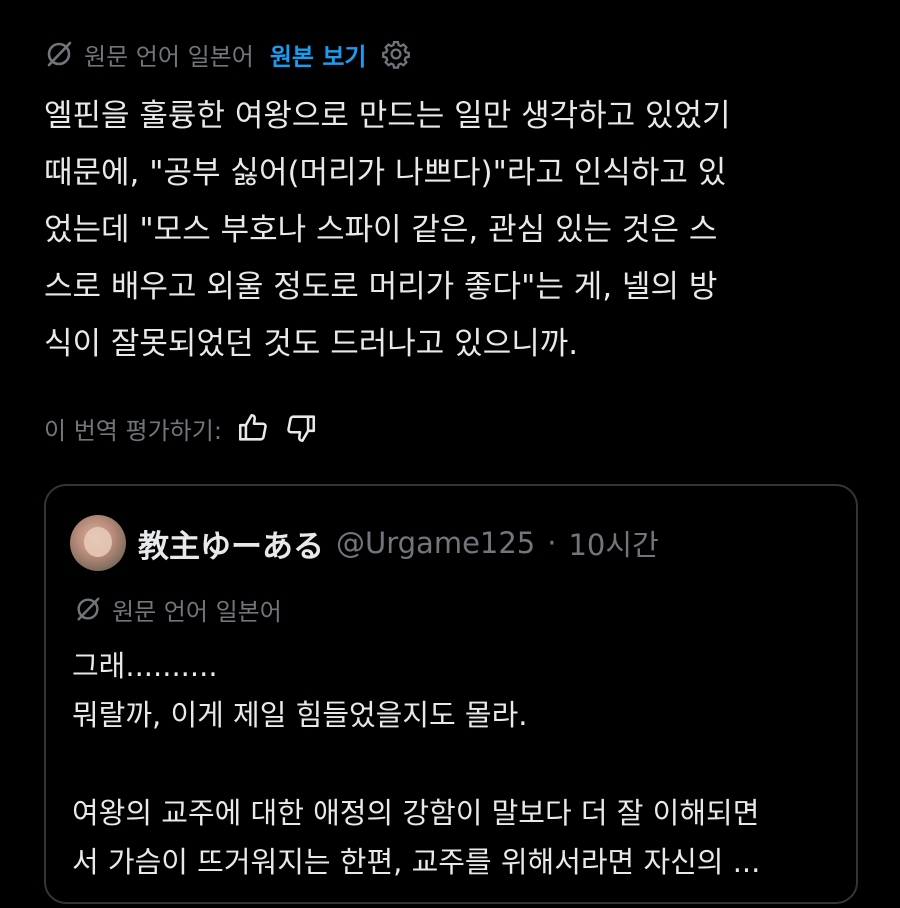  I want to click on timestamp: 10시간, so click(613, 543).